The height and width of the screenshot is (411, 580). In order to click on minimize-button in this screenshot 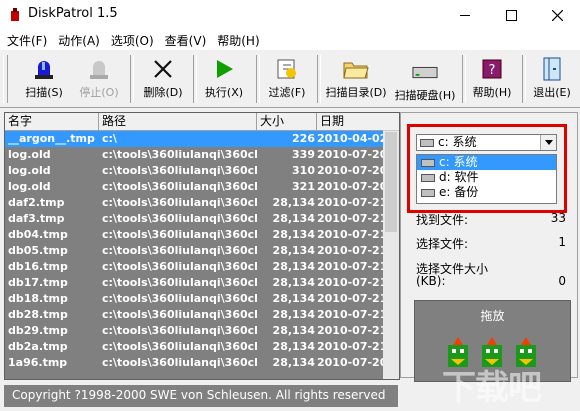, I will do `click(465, 15)`.